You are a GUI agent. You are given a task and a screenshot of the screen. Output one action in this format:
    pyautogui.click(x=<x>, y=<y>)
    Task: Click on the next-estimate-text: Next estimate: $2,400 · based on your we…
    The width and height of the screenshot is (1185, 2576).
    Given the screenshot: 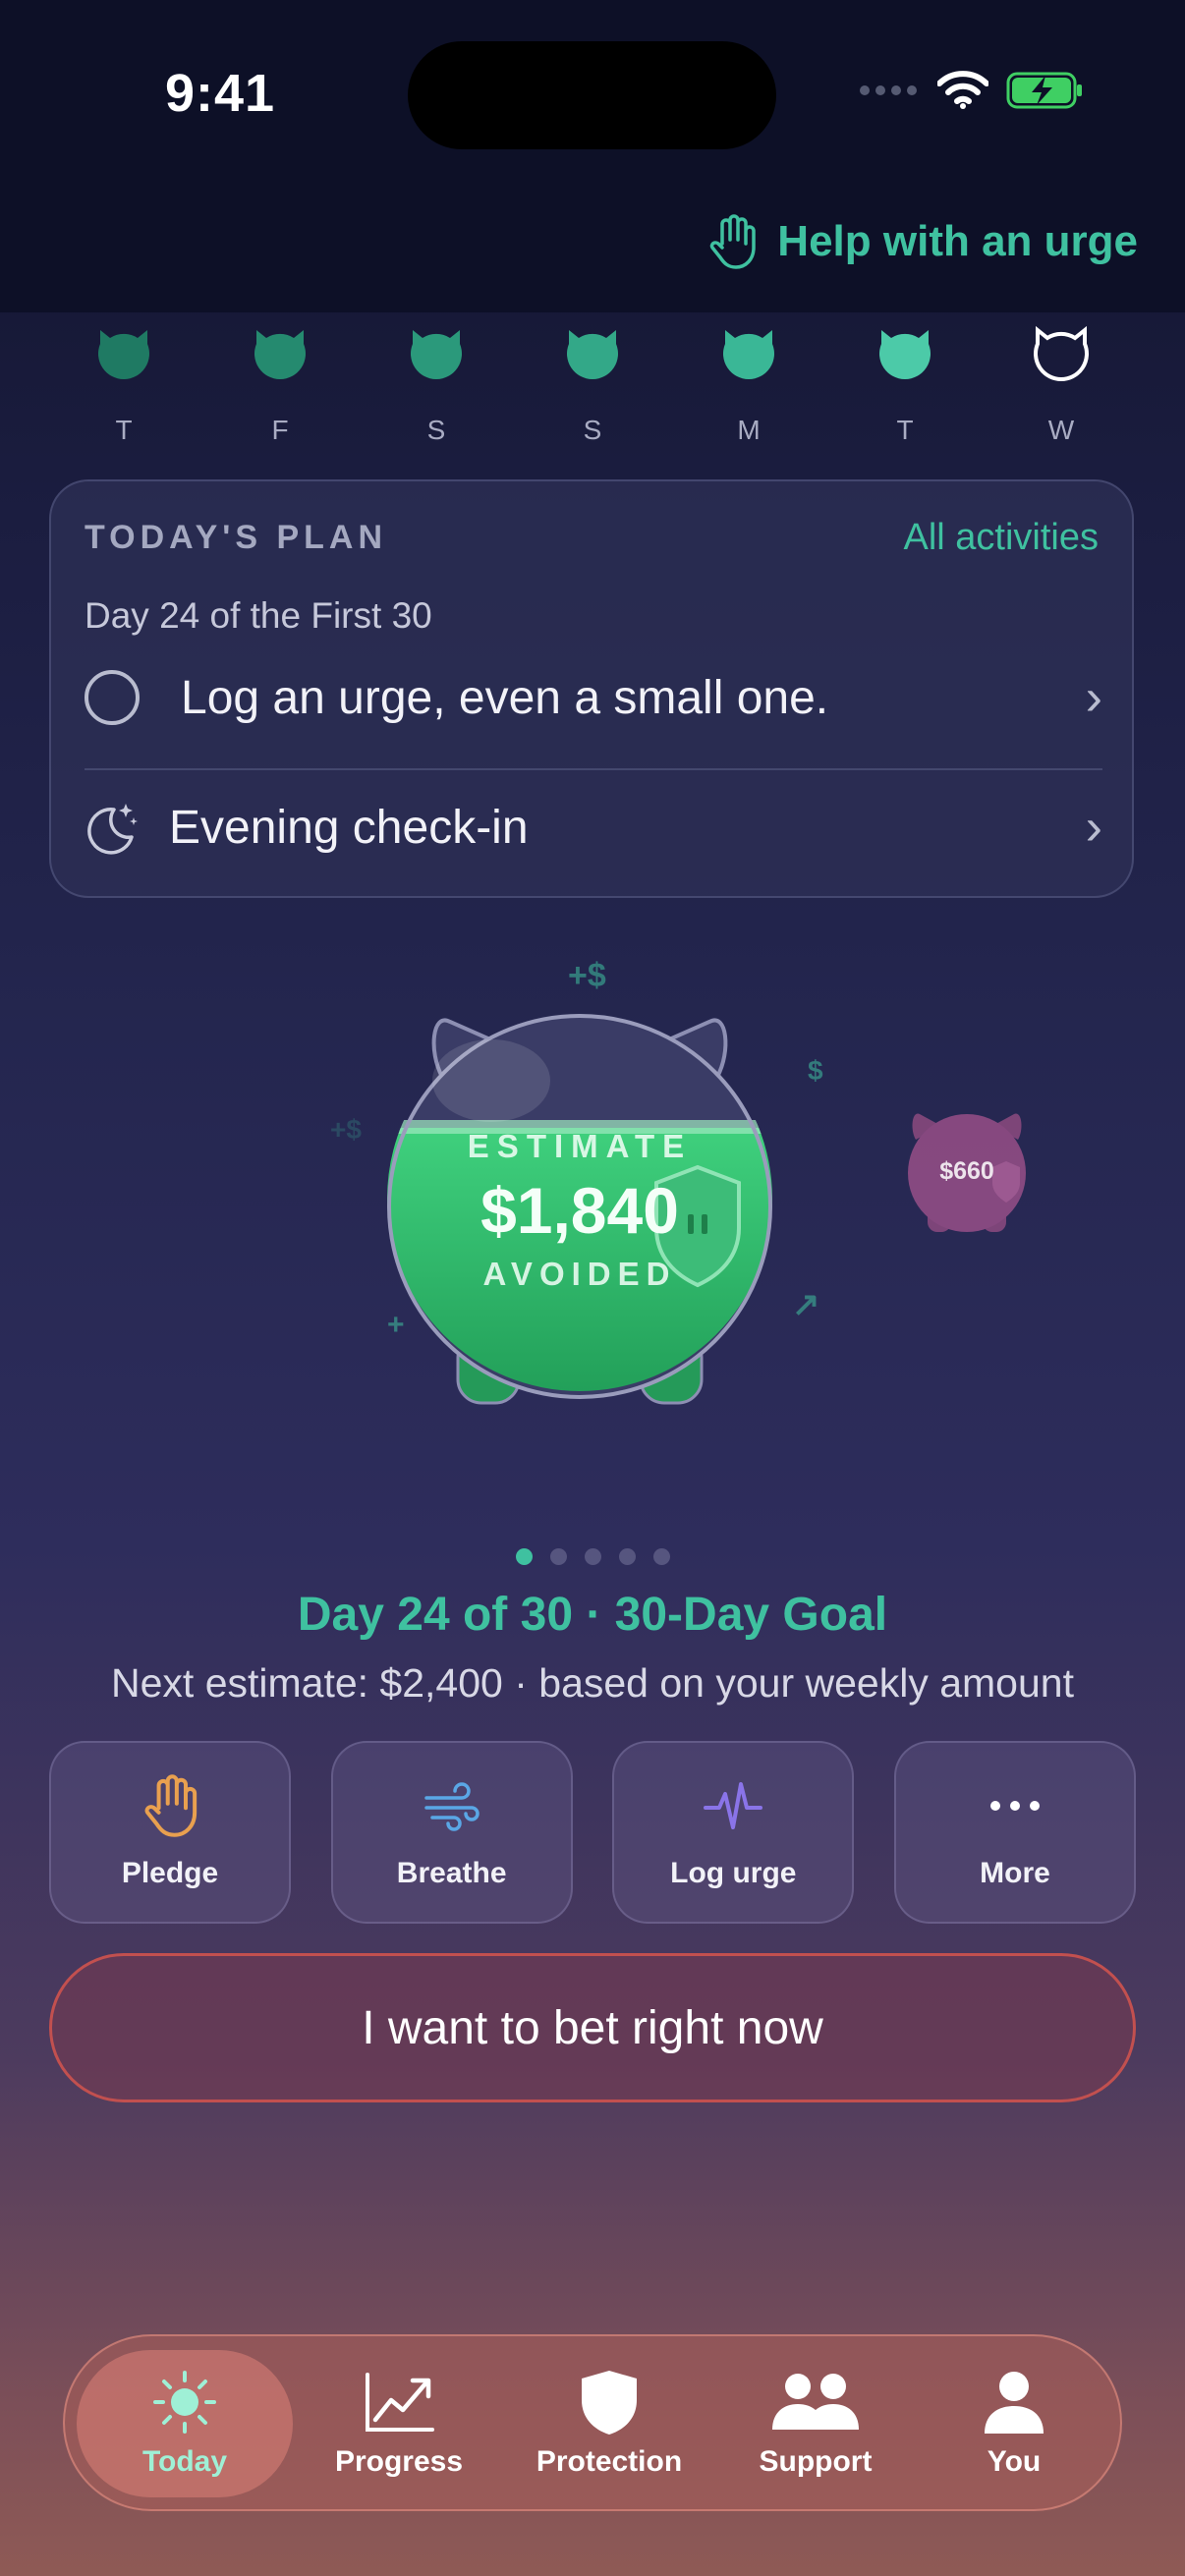 What is the action you would take?
    pyautogui.click(x=592, y=1683)
    